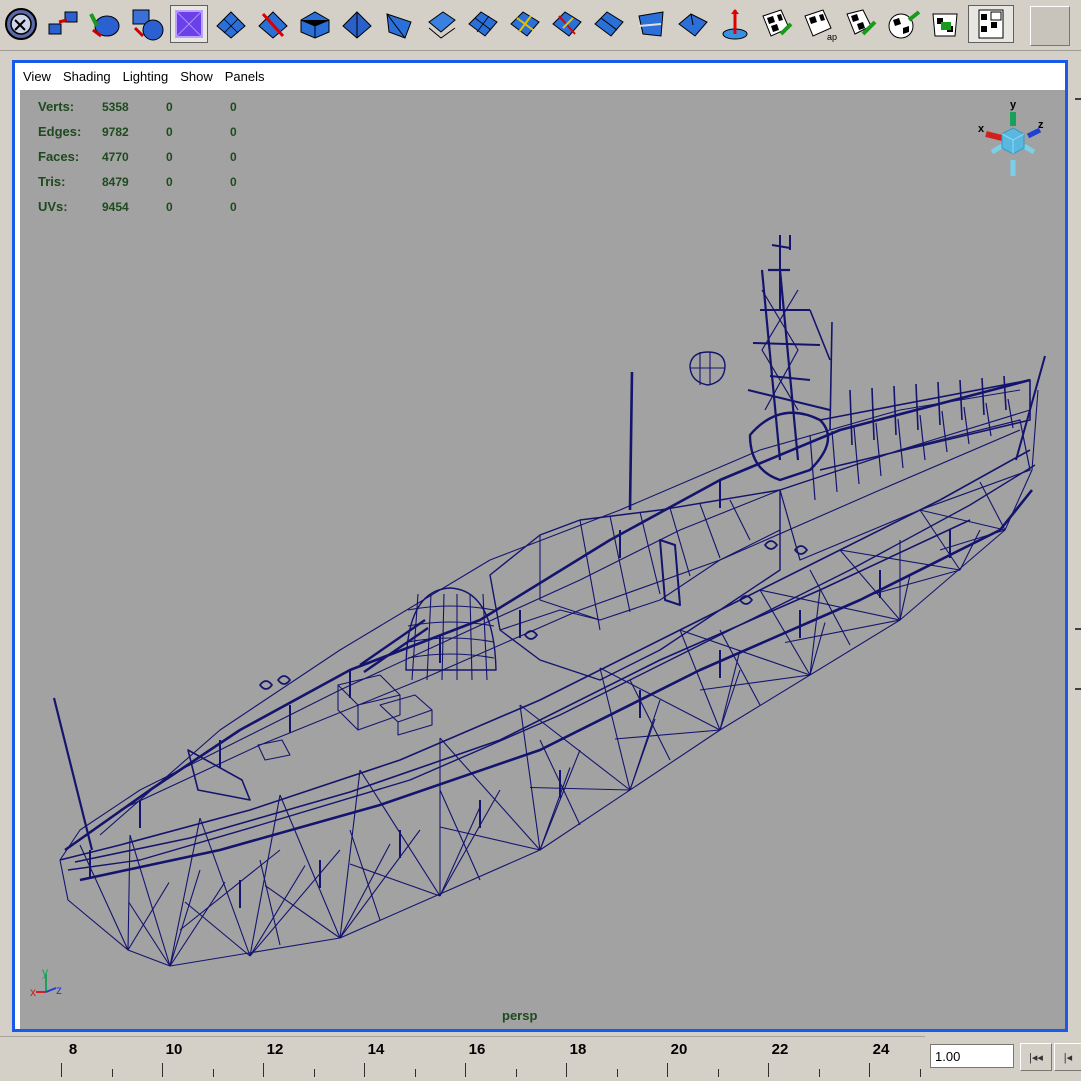 Image resolution: width=1081 pixels, height=1081 pixels. I want to click on hud-value: 8479, so click(115, 181).